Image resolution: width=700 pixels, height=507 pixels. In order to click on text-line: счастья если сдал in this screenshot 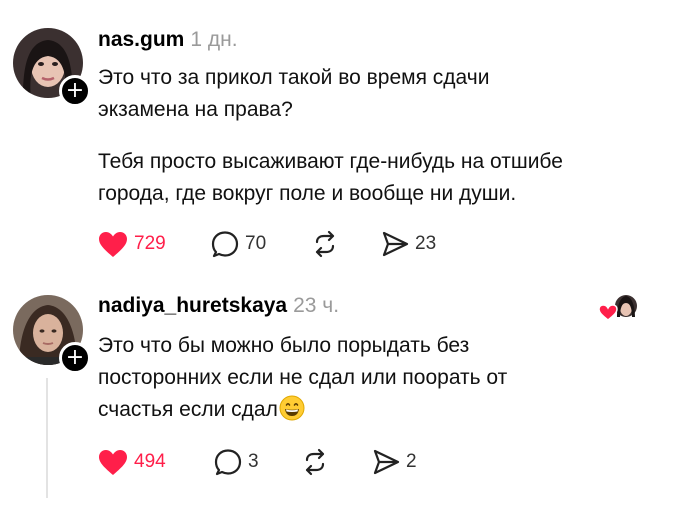, I will do `click(188, 409)`.